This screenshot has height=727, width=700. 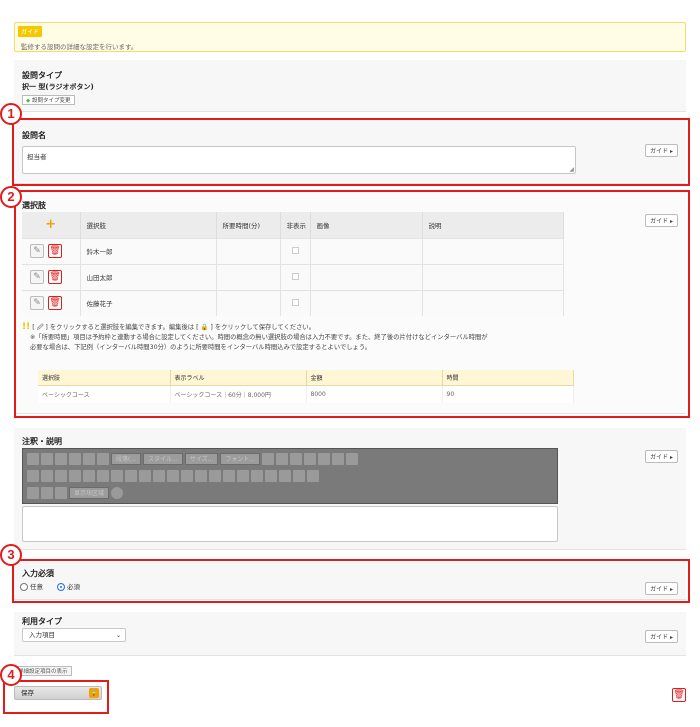 What do you see at coordinates (30, 31) in the screenshot?
I see `guide-tag: ガイド` at bounding box center [30, 31].